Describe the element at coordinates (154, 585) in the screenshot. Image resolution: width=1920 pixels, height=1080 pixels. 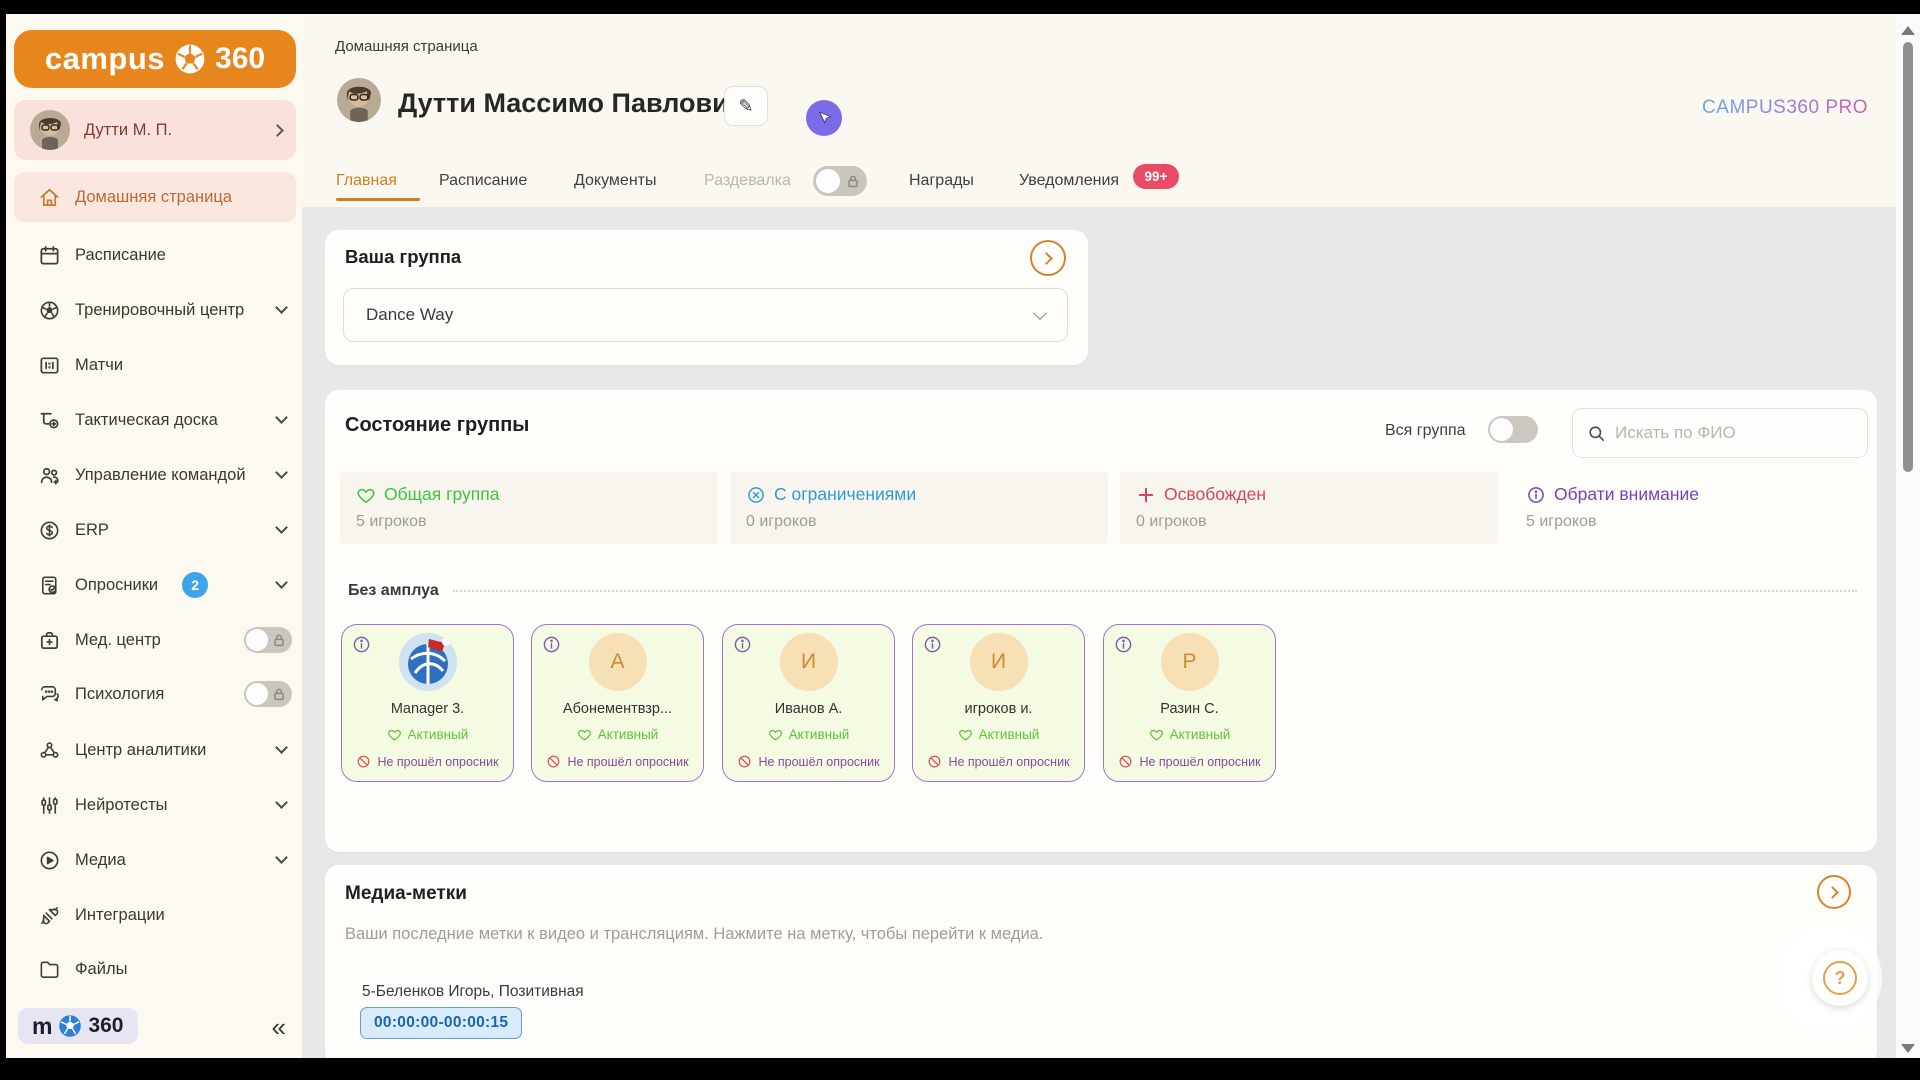
I see `sidebar-item-surveys: Опросники 2` at that location.